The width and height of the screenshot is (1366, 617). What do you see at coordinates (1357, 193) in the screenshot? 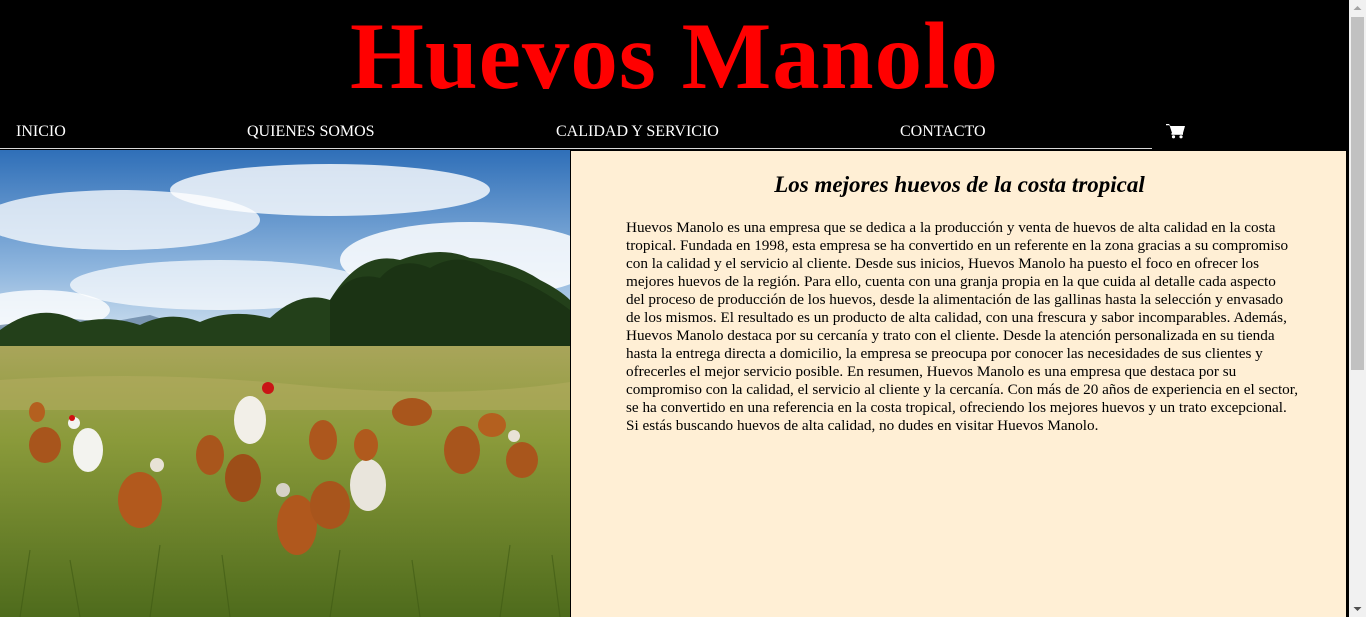
I see `scrollbar-thumb` at bounding box center [1357, 193].